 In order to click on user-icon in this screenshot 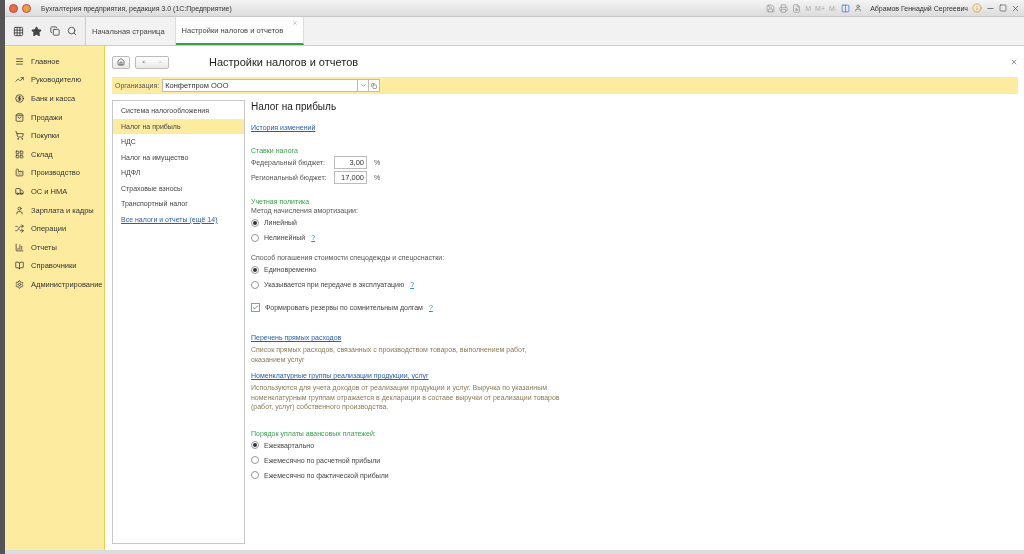, I will do `click(858, 8)`.